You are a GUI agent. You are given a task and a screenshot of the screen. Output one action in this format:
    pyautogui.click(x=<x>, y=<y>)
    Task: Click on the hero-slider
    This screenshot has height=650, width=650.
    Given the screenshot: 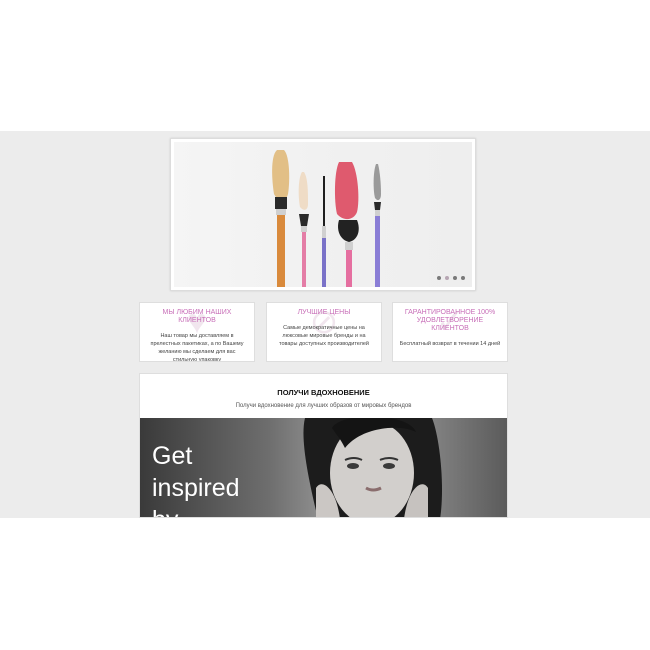 What is the action you would take?
    pyautogui.click(x=323, y=214)
    